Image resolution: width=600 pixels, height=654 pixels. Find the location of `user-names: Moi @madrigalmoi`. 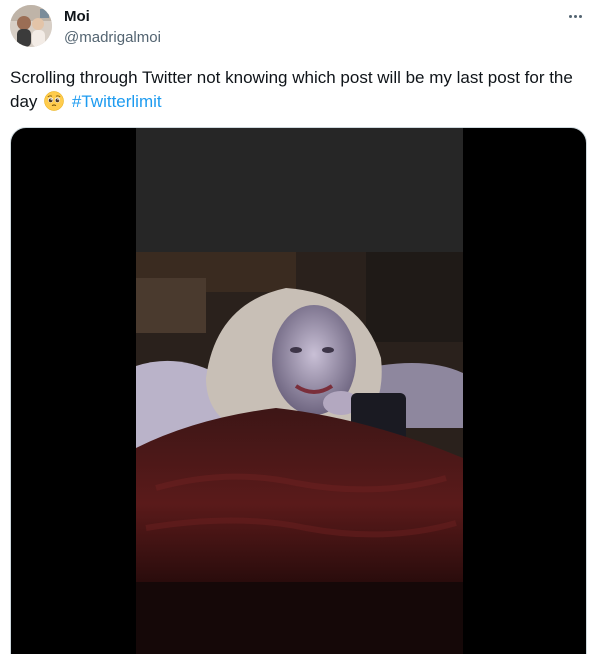

user-names: Moi @madrigalmoi is located at coordinates (112, 28).